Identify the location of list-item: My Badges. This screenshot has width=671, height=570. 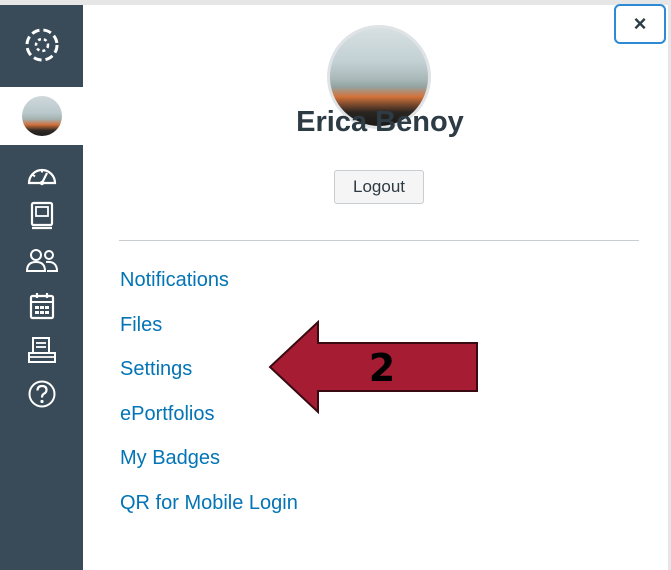
(209, 466).